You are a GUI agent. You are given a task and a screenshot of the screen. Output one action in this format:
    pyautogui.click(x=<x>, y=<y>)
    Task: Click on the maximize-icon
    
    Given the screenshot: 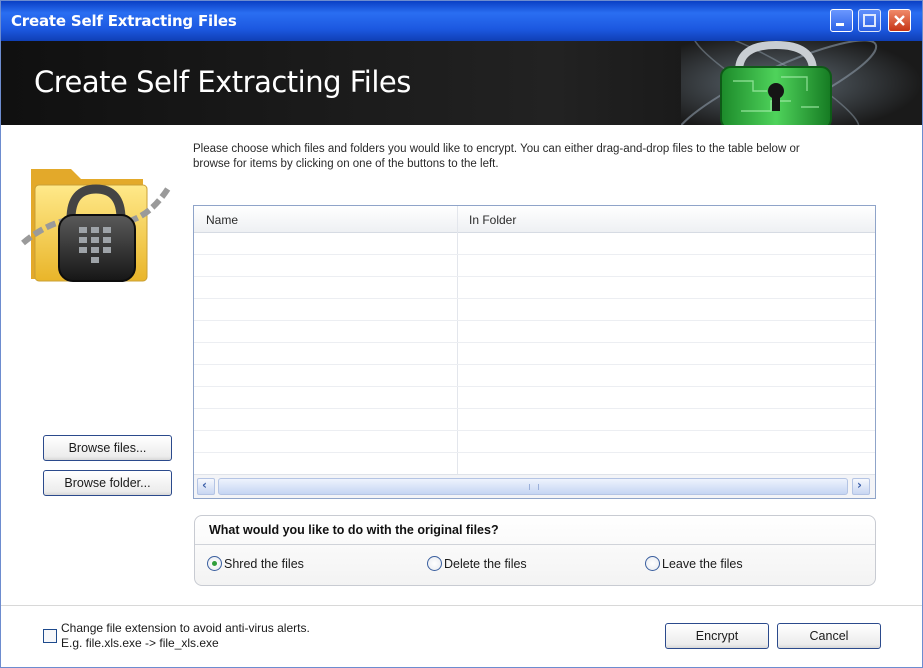 What is the action you would take?
    pyautogui.click(x=869, y=20)
    